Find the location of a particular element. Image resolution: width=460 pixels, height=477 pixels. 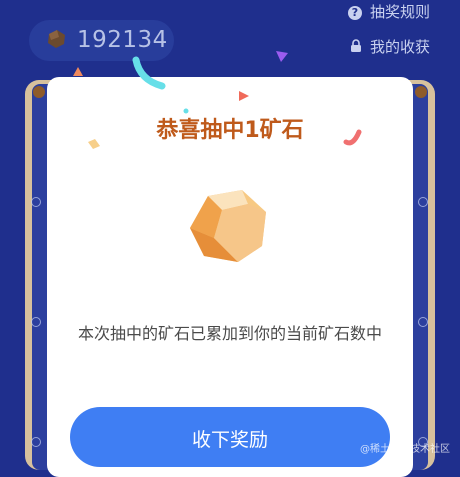

lock-icon is located at coordinates (356, 47).